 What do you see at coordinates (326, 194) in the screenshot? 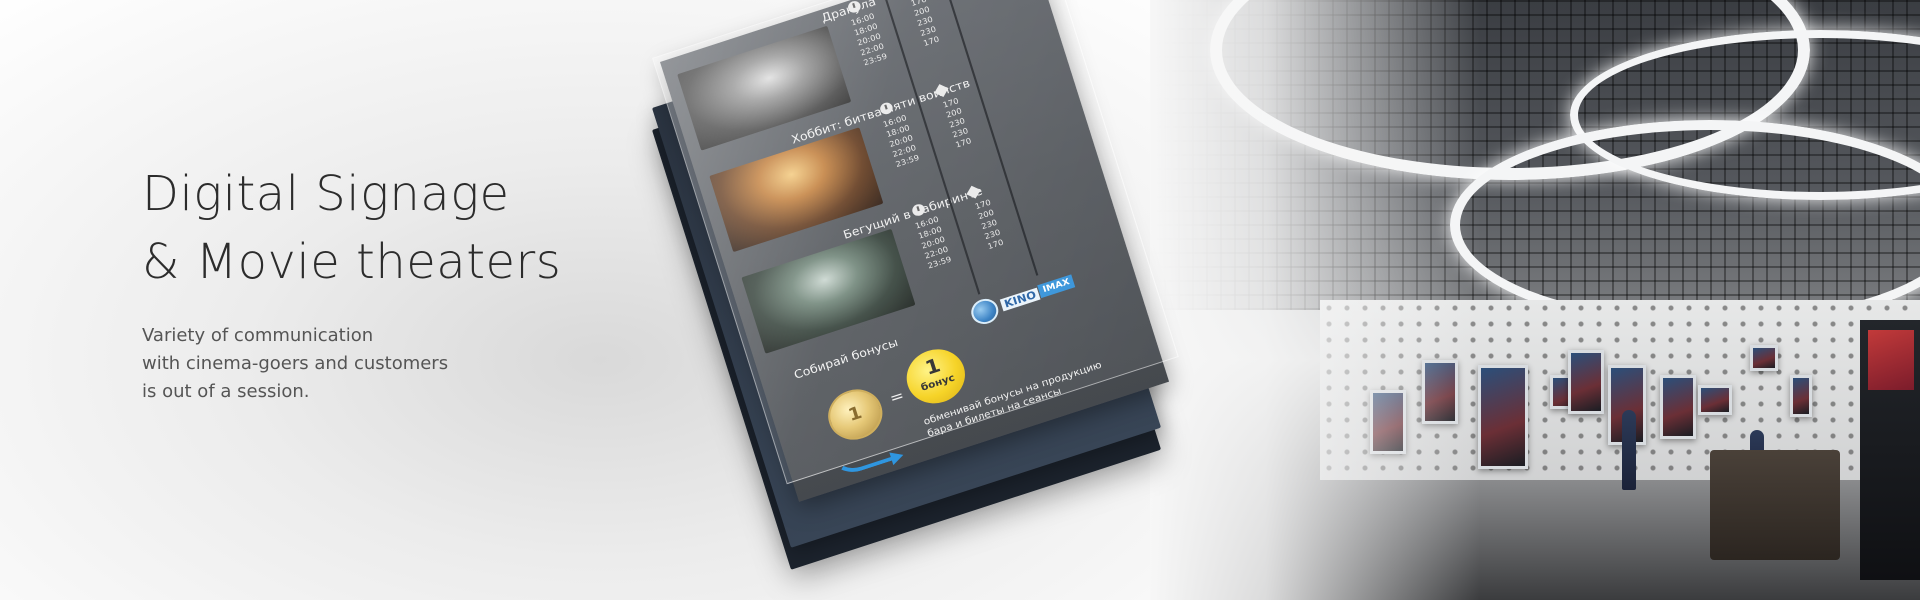
I see `hero-title-line-1: Digital Signage` at bounding box center [326, 194].